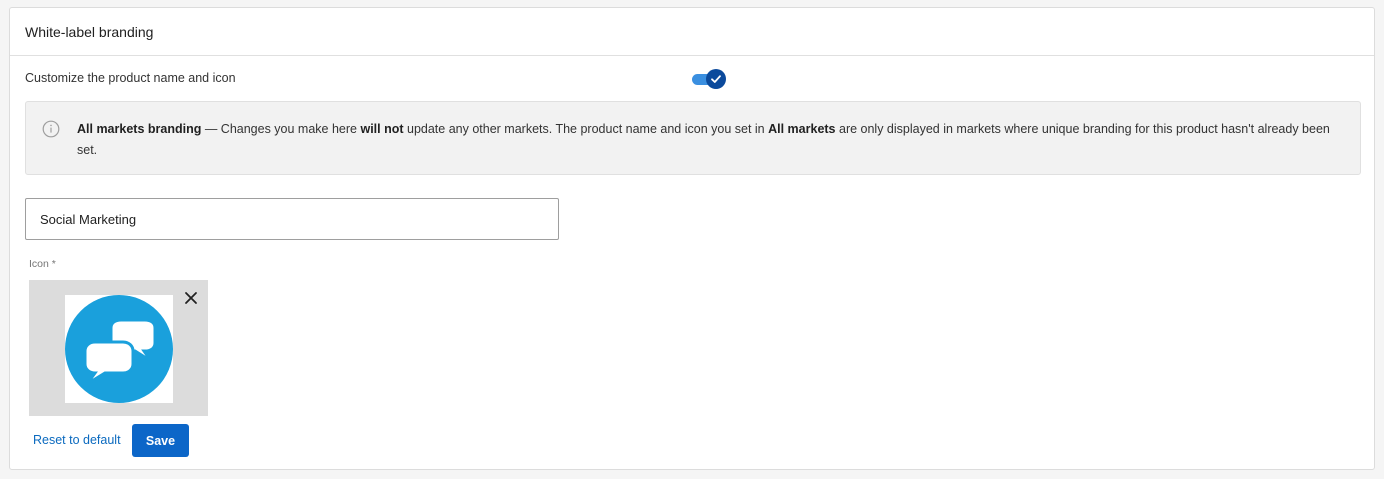  I want to click on save-button: Save, so click(160, 440).